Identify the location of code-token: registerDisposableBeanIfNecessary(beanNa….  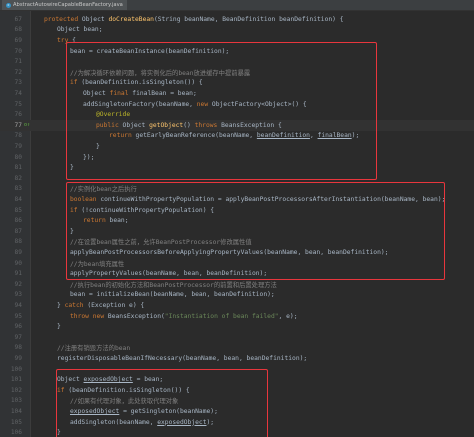
(182, 358).